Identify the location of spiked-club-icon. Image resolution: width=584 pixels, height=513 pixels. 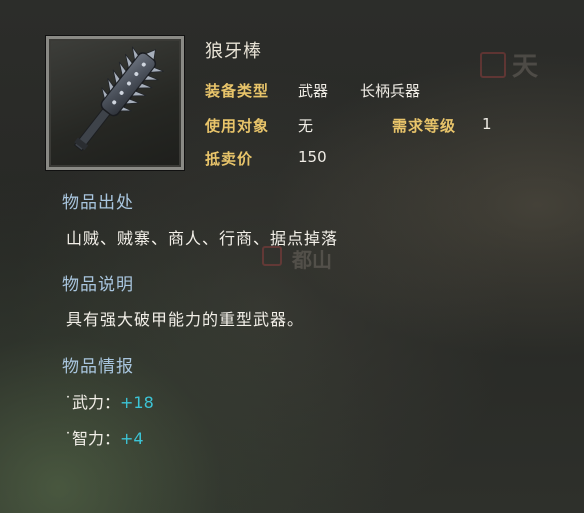
(118, 99).